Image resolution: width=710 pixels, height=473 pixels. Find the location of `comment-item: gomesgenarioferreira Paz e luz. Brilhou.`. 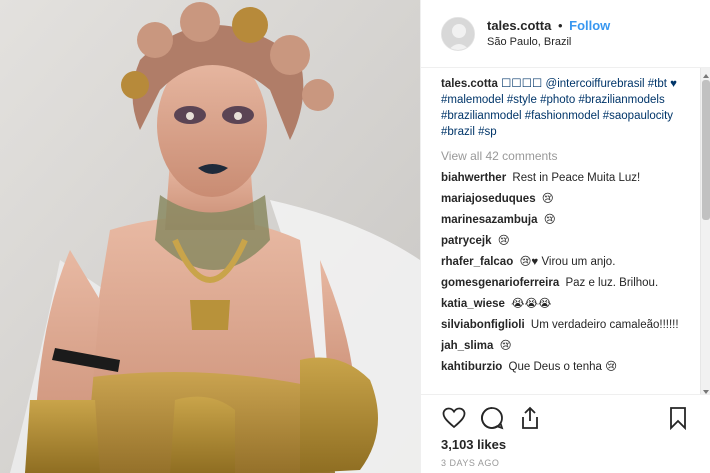

comment-item: gomesgenarioferreira Paz e luz. Brilhou. is located at coordinates (567, 283).